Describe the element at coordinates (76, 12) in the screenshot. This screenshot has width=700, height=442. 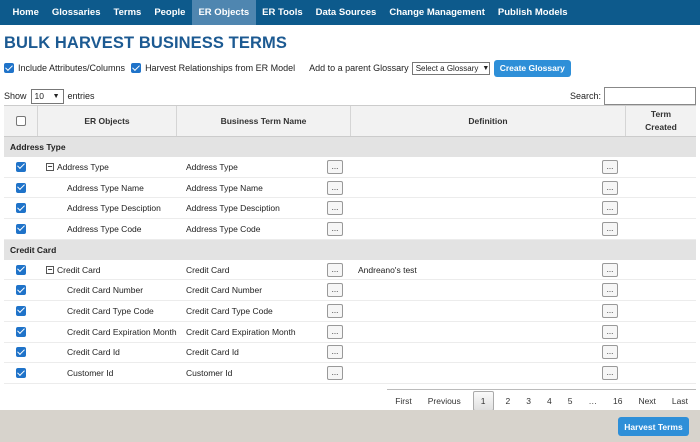
I see `nav-item-glossaries: Glossaries` at that location.